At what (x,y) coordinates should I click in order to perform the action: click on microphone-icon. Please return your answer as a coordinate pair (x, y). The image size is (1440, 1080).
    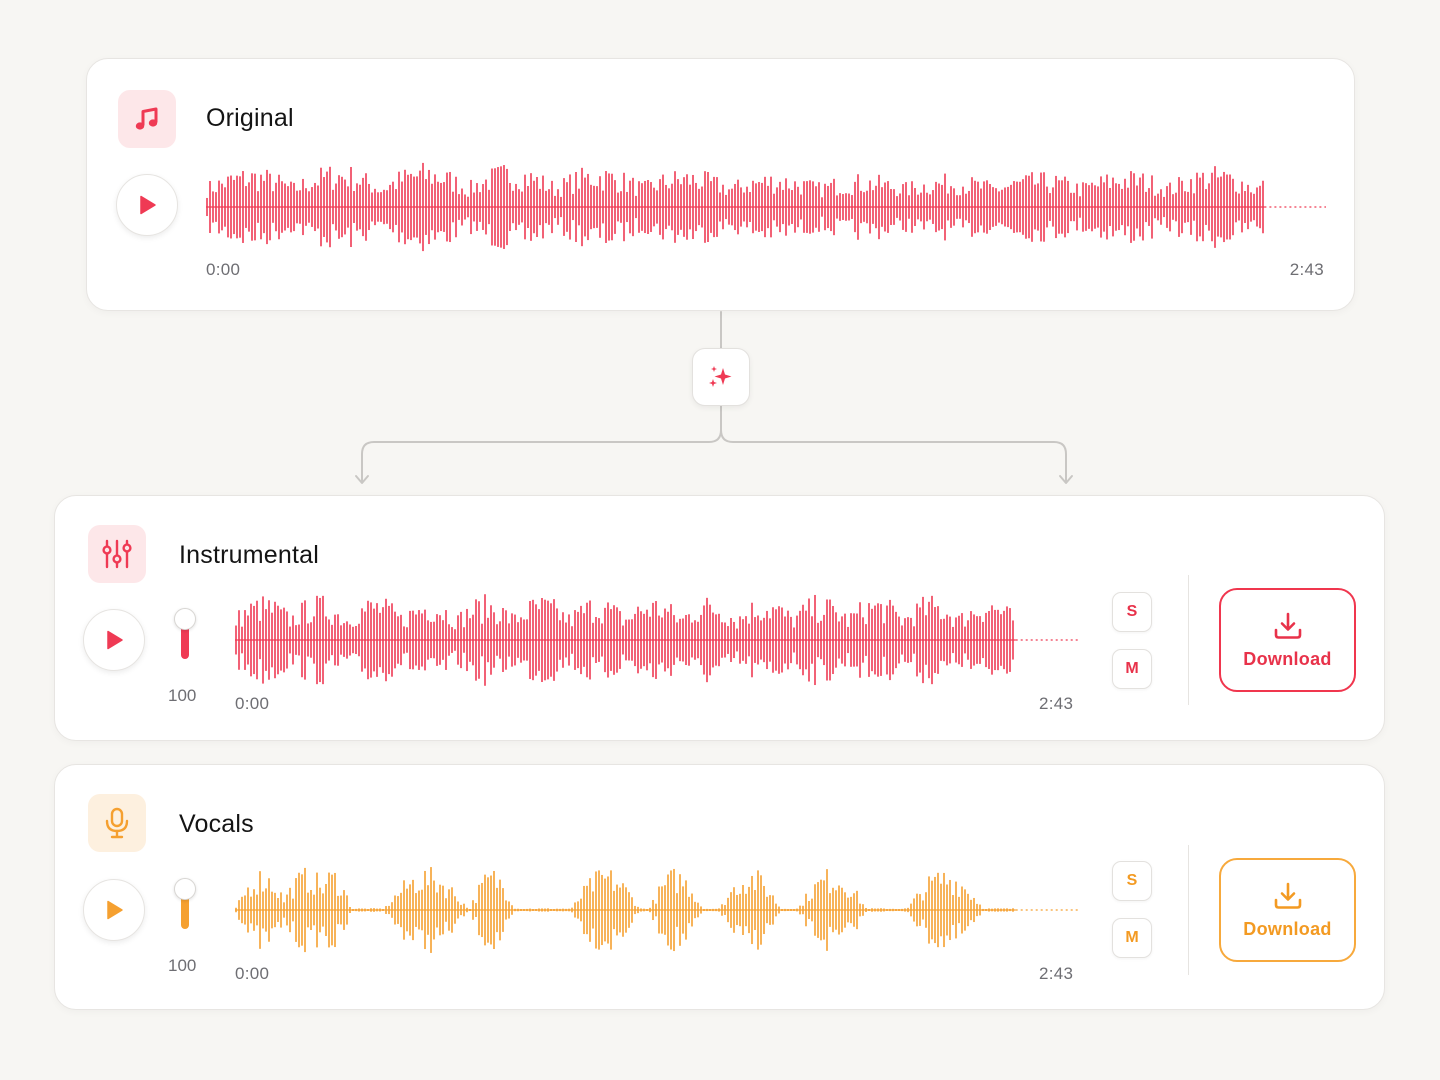
    Looking at the image, I should click on (117, 823).